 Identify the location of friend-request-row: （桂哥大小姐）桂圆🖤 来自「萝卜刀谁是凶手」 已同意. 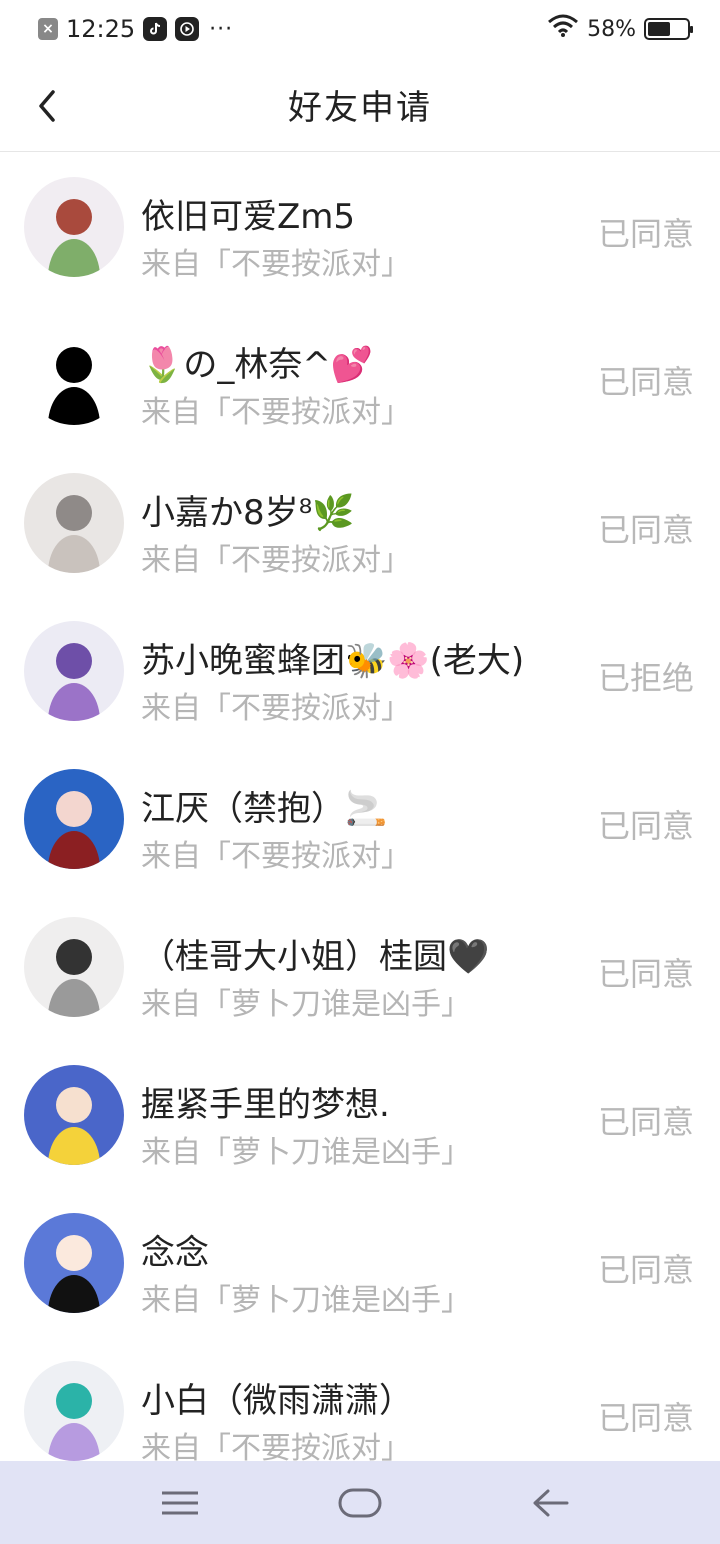
(360, 967).